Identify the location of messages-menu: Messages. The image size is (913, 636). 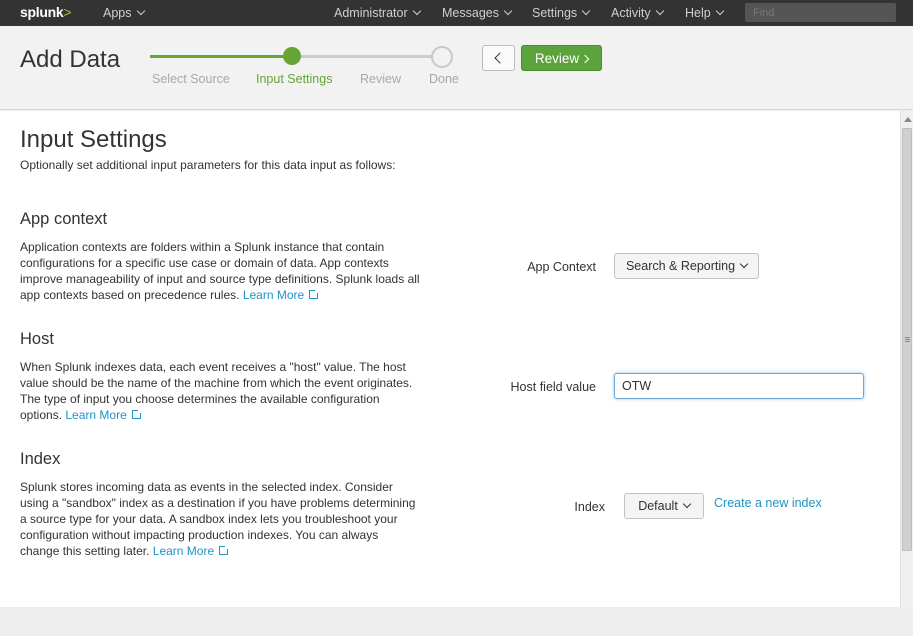
(477, 13).